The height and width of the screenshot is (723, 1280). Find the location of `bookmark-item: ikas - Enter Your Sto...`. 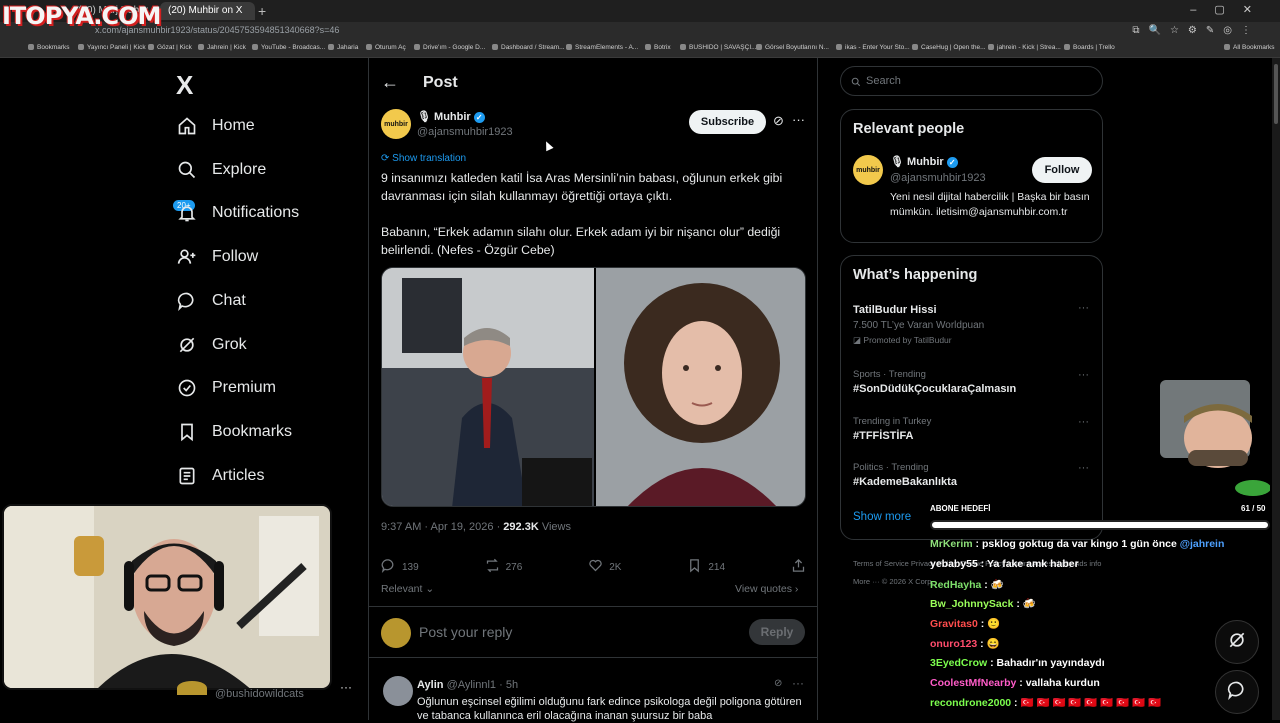

bookmark-item: ikas - Enter Your Sto... is located at coordinates (873, 47).